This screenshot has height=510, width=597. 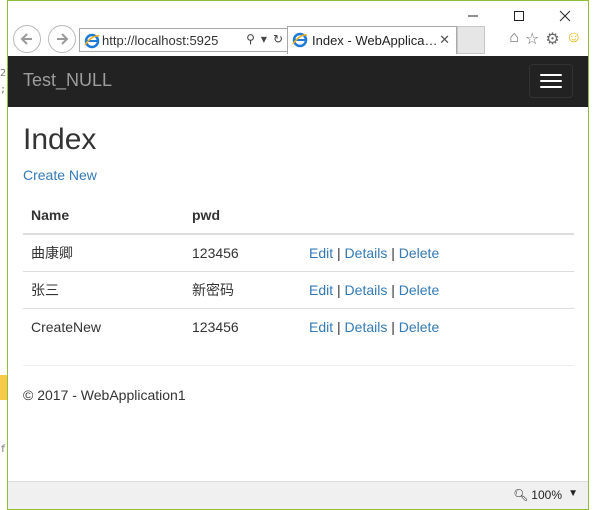 I want to click on forward-arrow-icon, so click(x=63, y=39).